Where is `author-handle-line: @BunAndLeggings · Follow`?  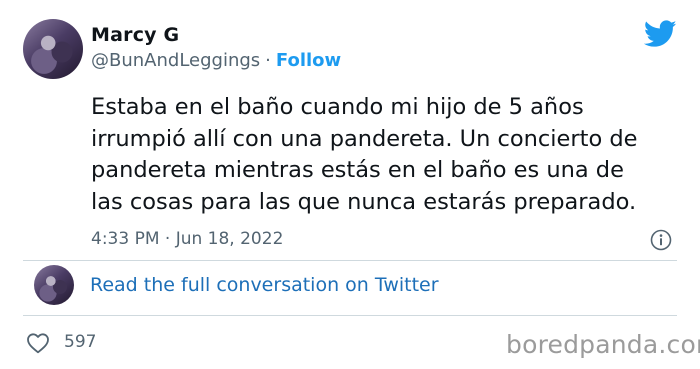 author-handle-line: @BunAndLeggings · Follow is located at coordinates (216, 60).